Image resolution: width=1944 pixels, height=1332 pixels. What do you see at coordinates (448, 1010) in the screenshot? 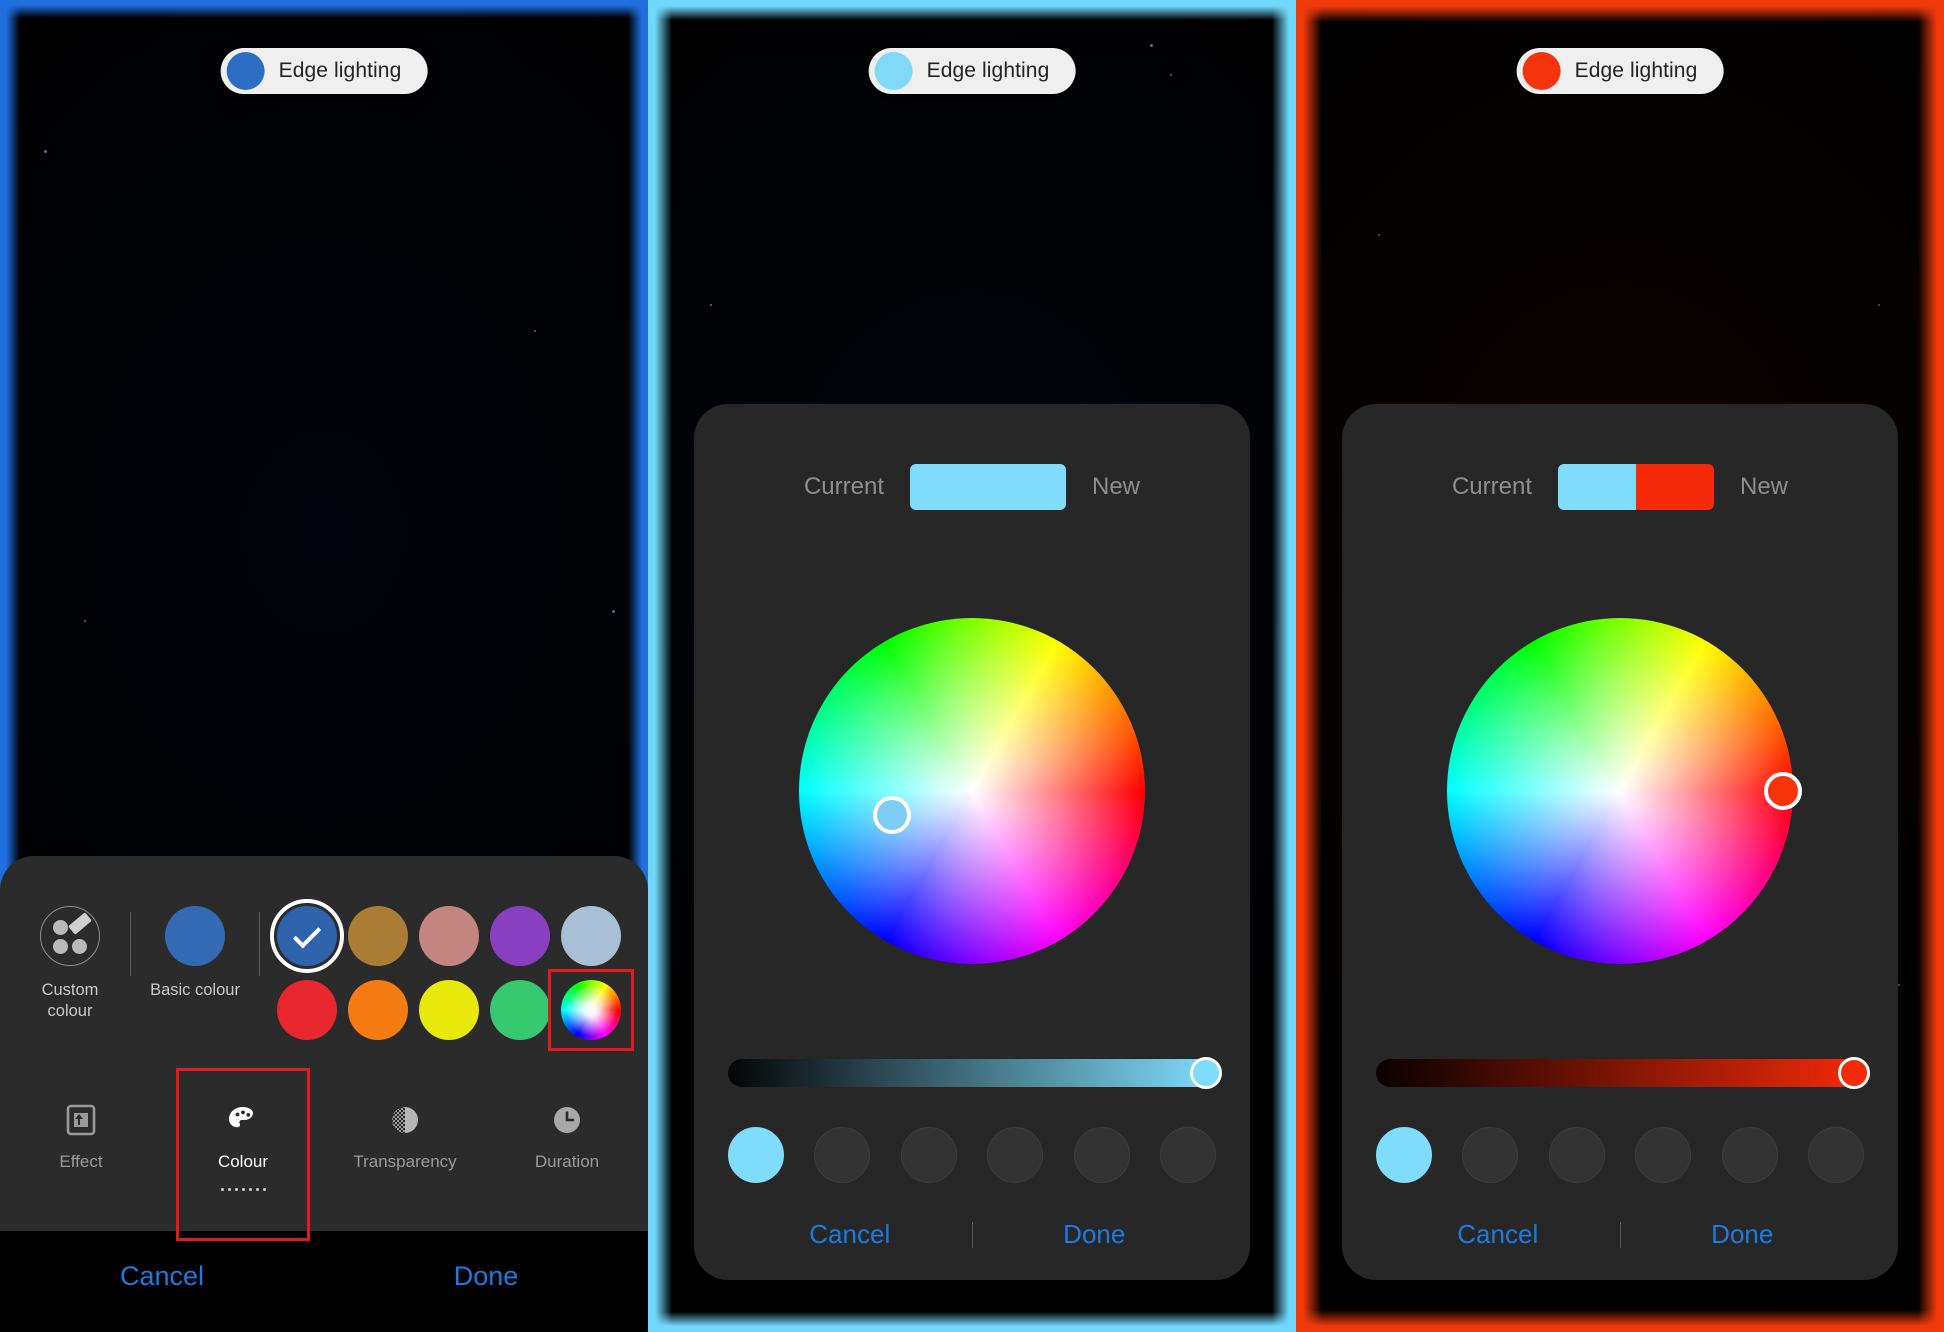
I see `swatch-yellow` at bounding box center [448, 1010].